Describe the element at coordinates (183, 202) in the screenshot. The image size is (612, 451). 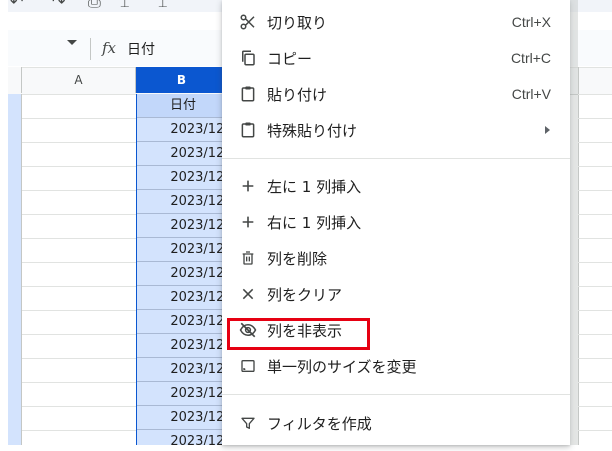
I see `table-cell: 2023/12/5` at that location.